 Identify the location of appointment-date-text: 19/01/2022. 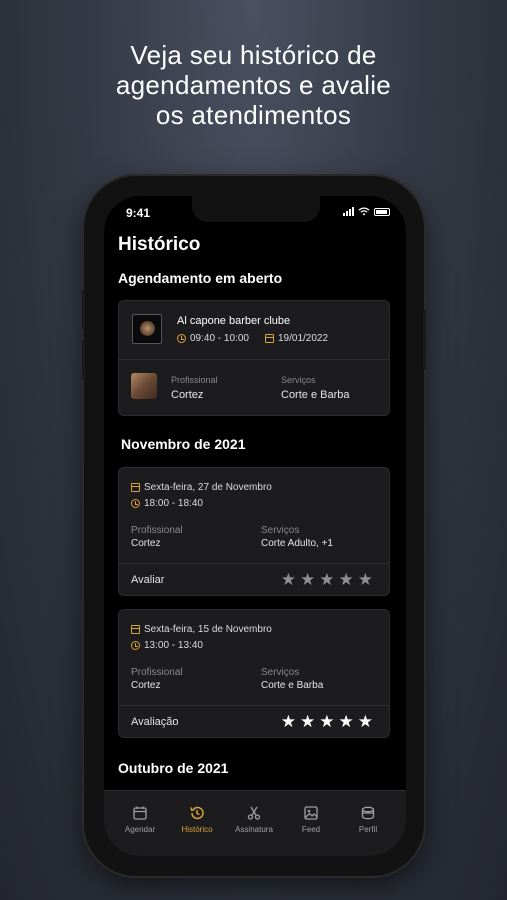
(303, 338).